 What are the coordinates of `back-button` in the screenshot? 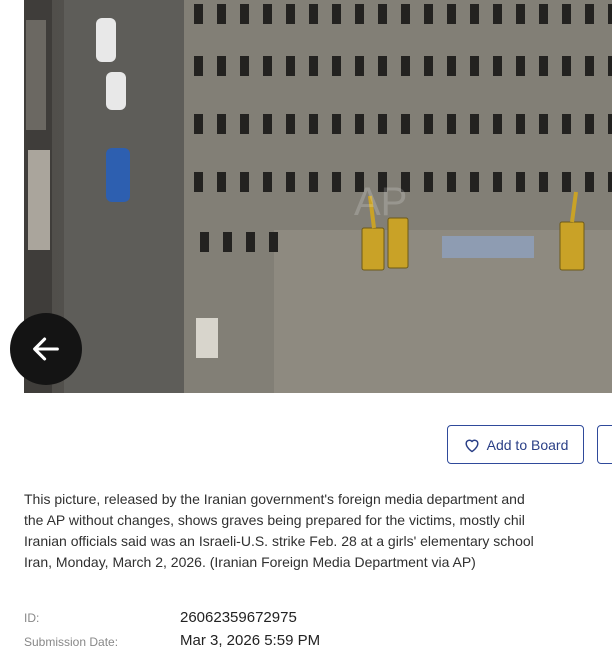 It's located at (46, 349).